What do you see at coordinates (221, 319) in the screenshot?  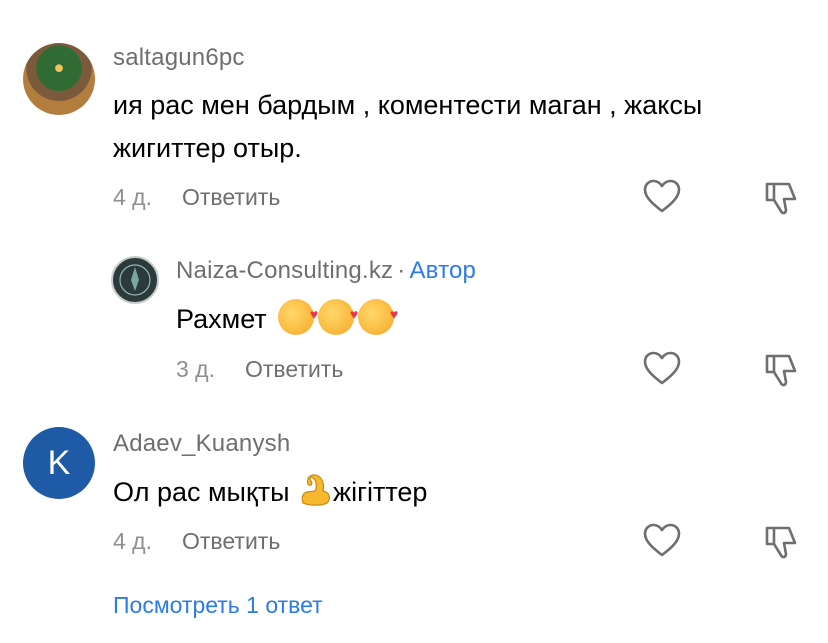 I see `comment-text-words: Рахмет` at bounding box center [221, 319].